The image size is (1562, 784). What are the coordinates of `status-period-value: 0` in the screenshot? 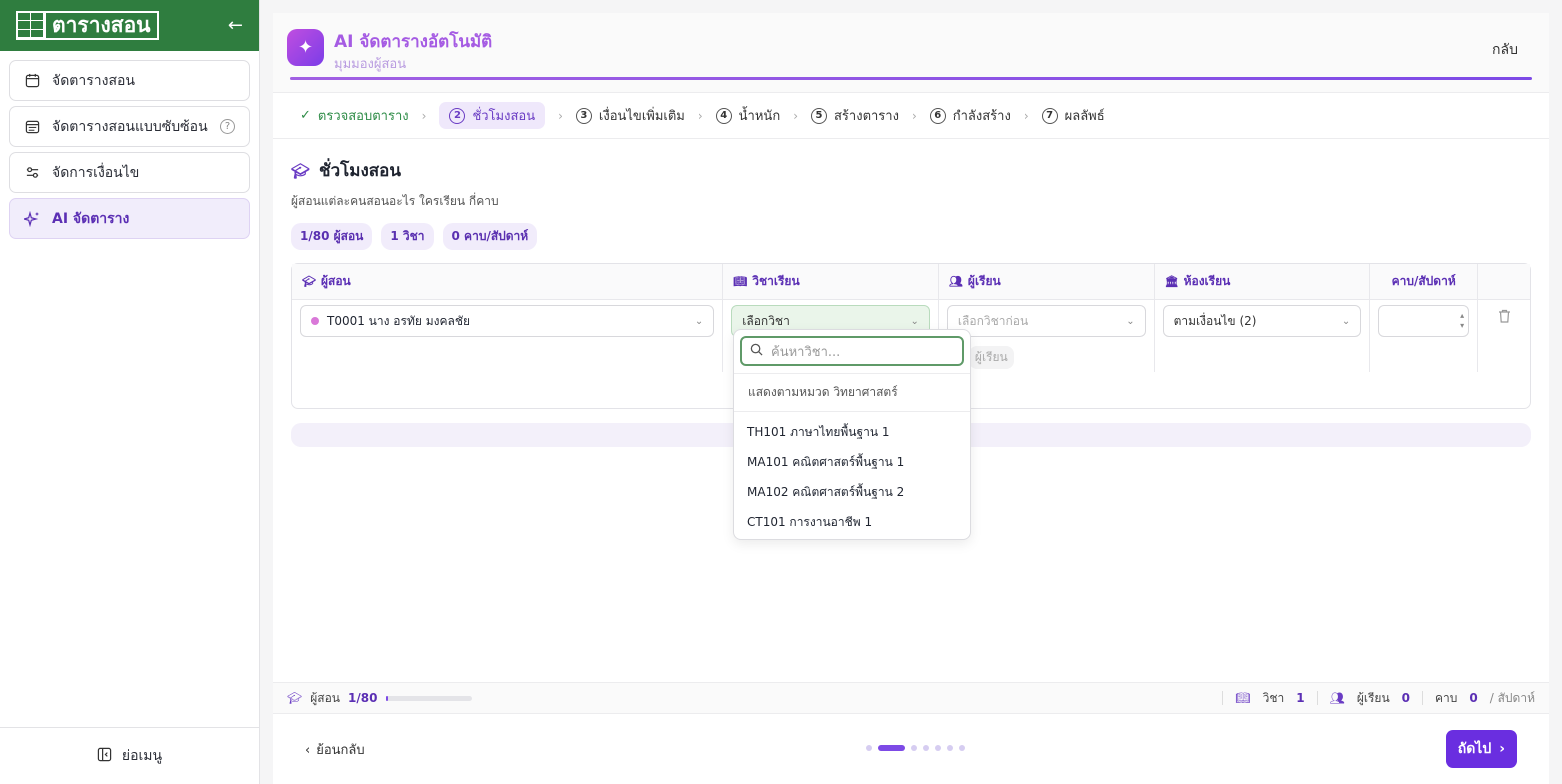 It's located at (1473, 698).